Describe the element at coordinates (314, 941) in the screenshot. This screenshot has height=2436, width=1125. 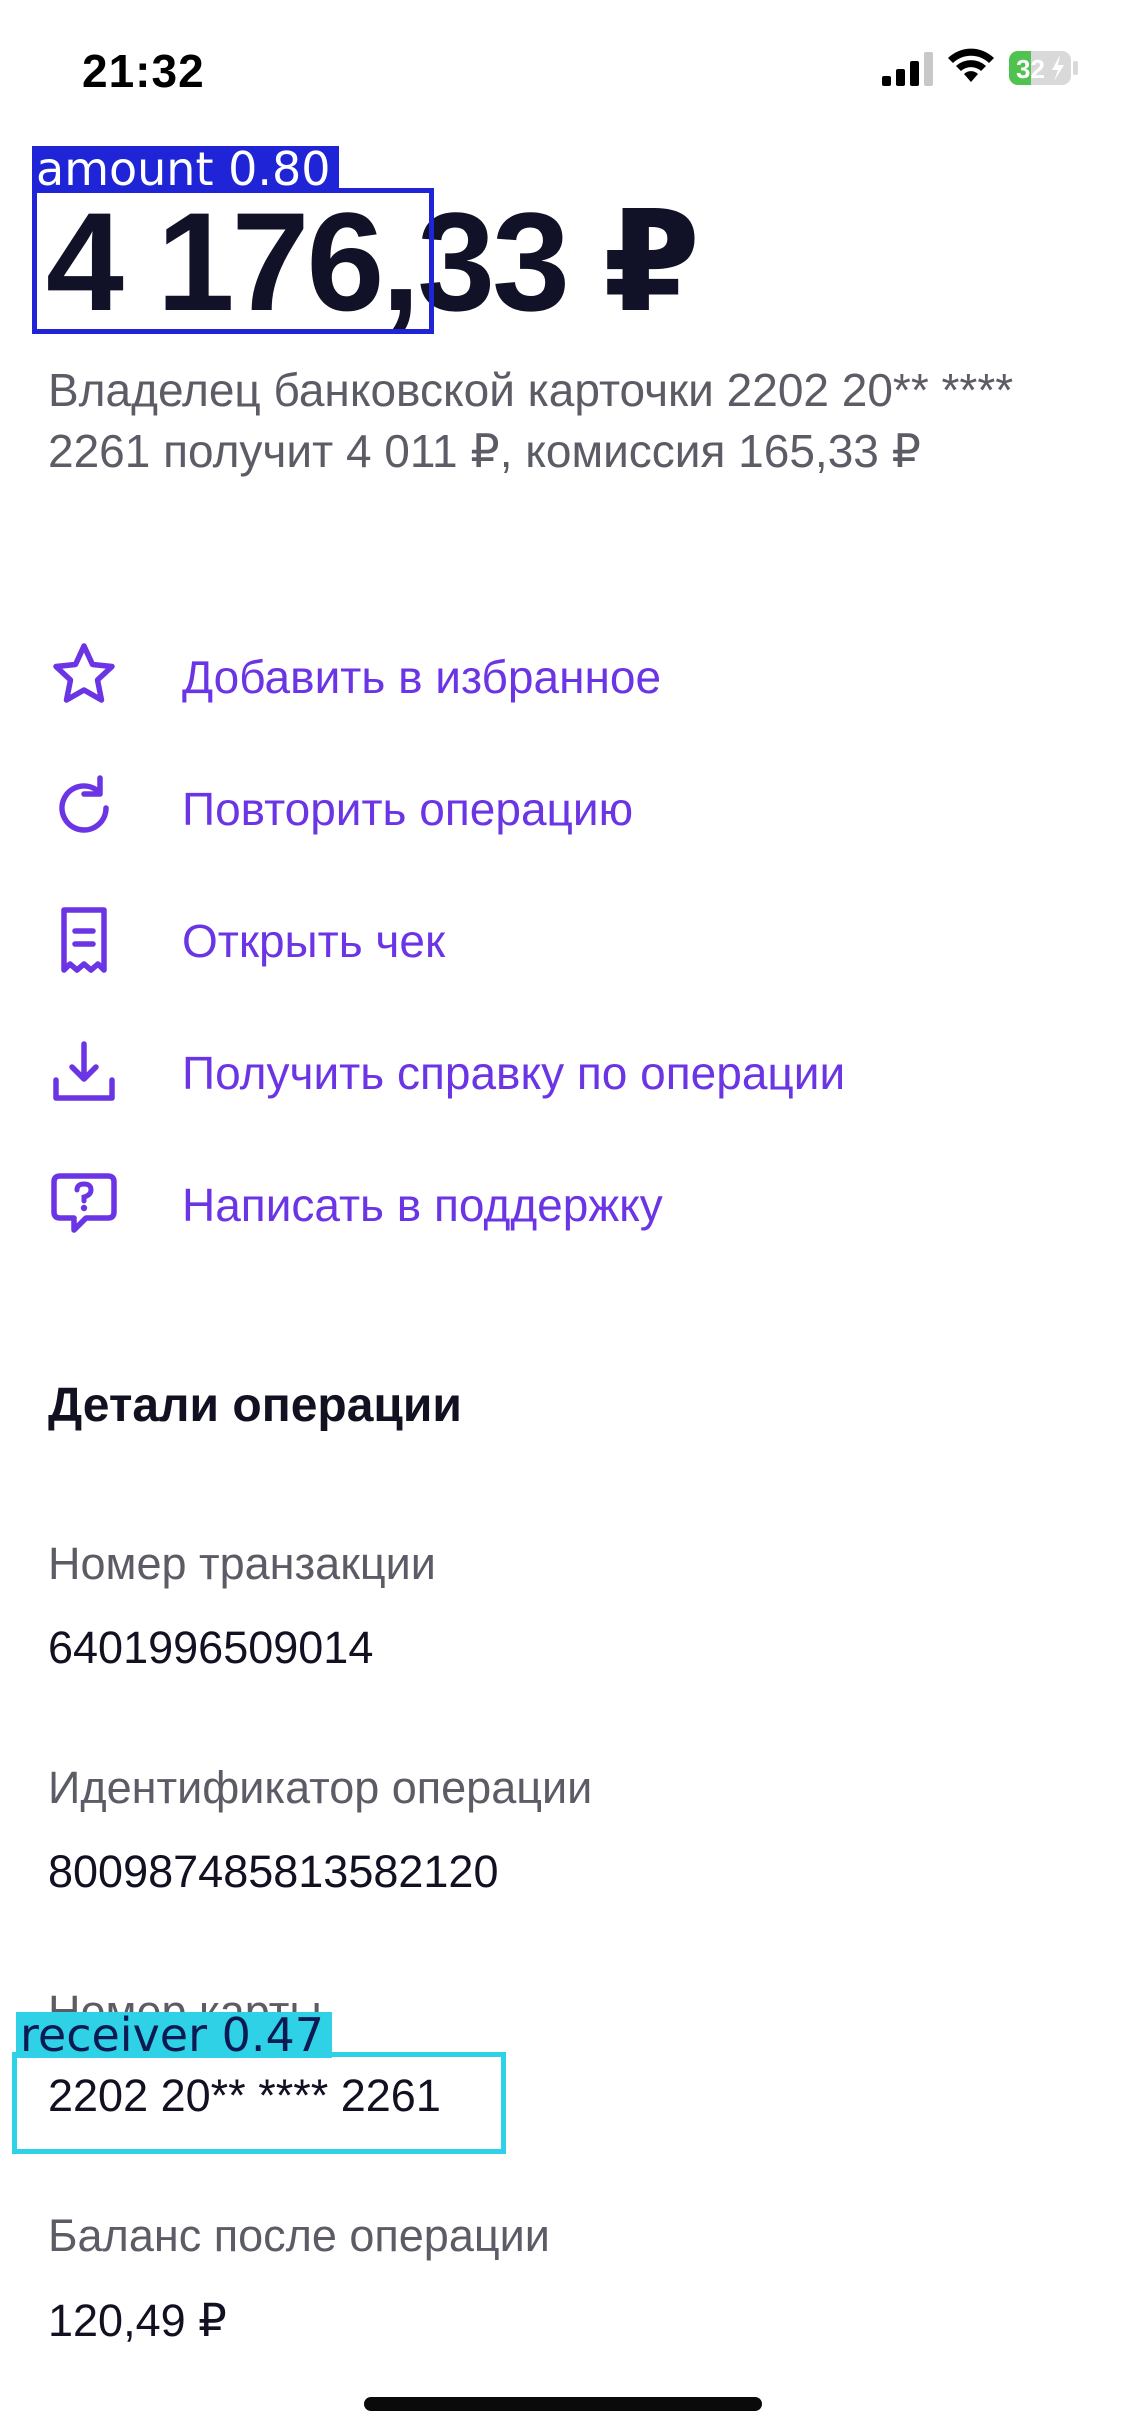
I see `open-receipt-label: Открыть чек` at that location.